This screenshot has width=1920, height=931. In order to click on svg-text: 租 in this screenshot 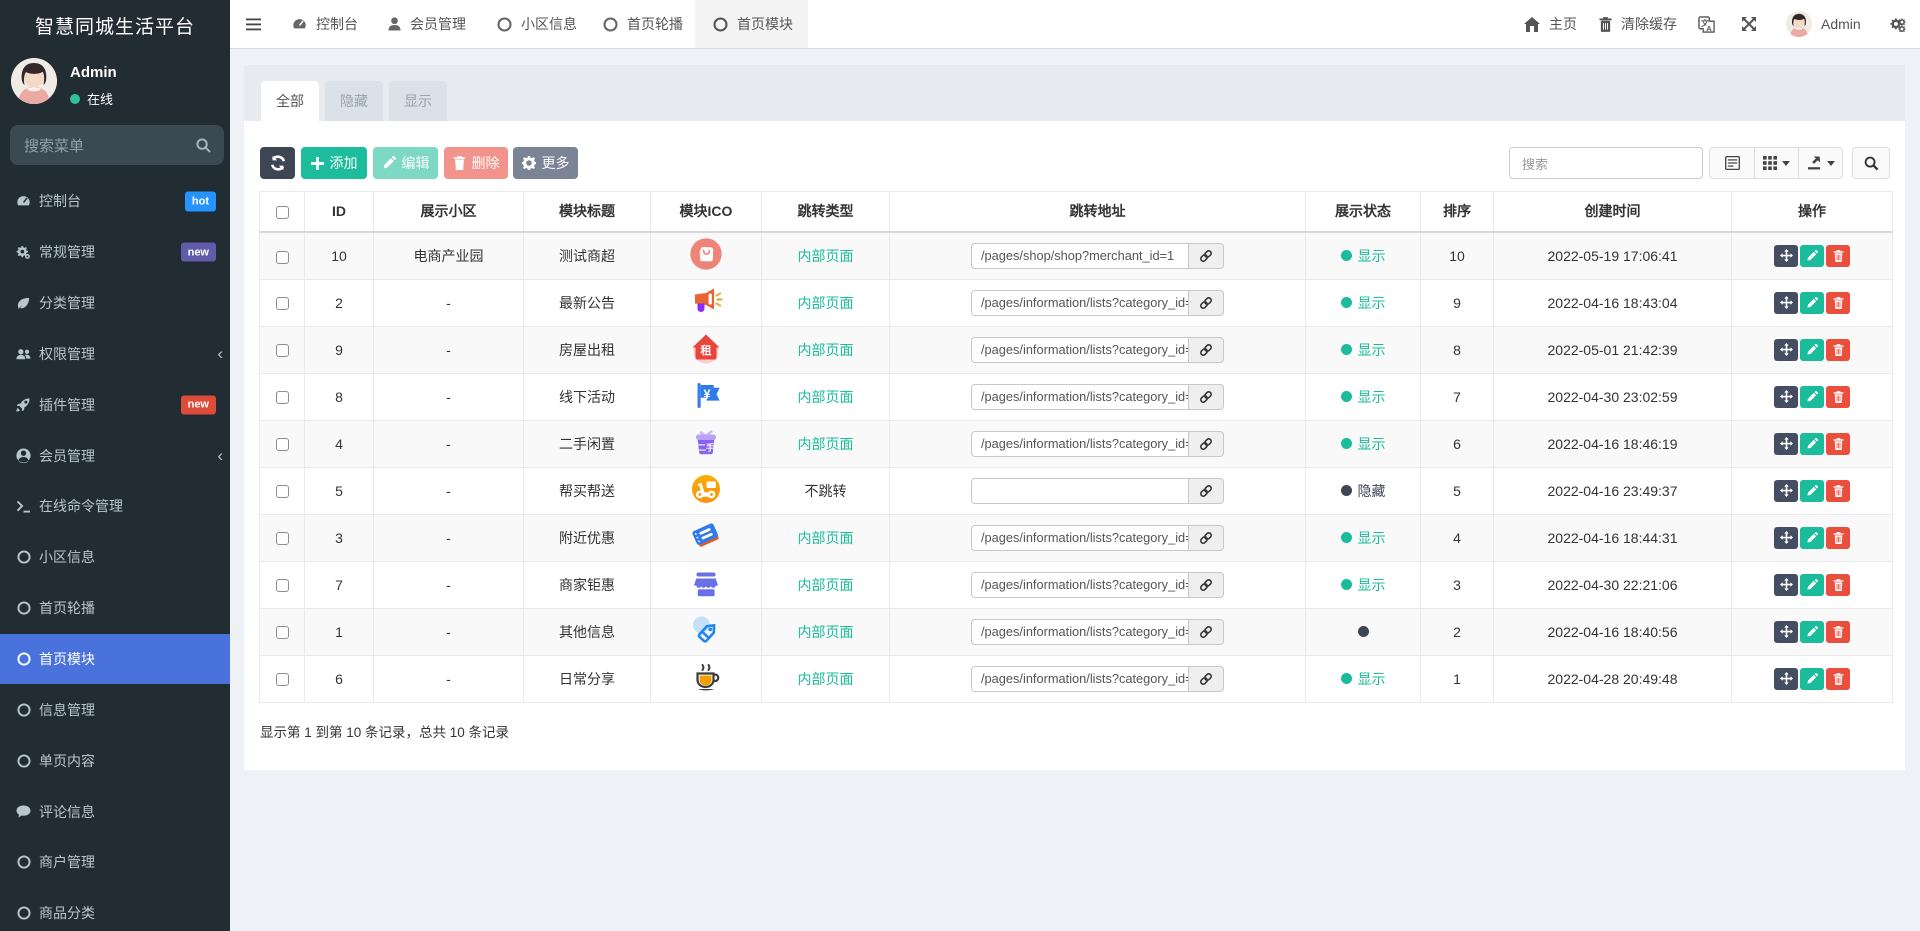, I will do `click(706, 350)`.